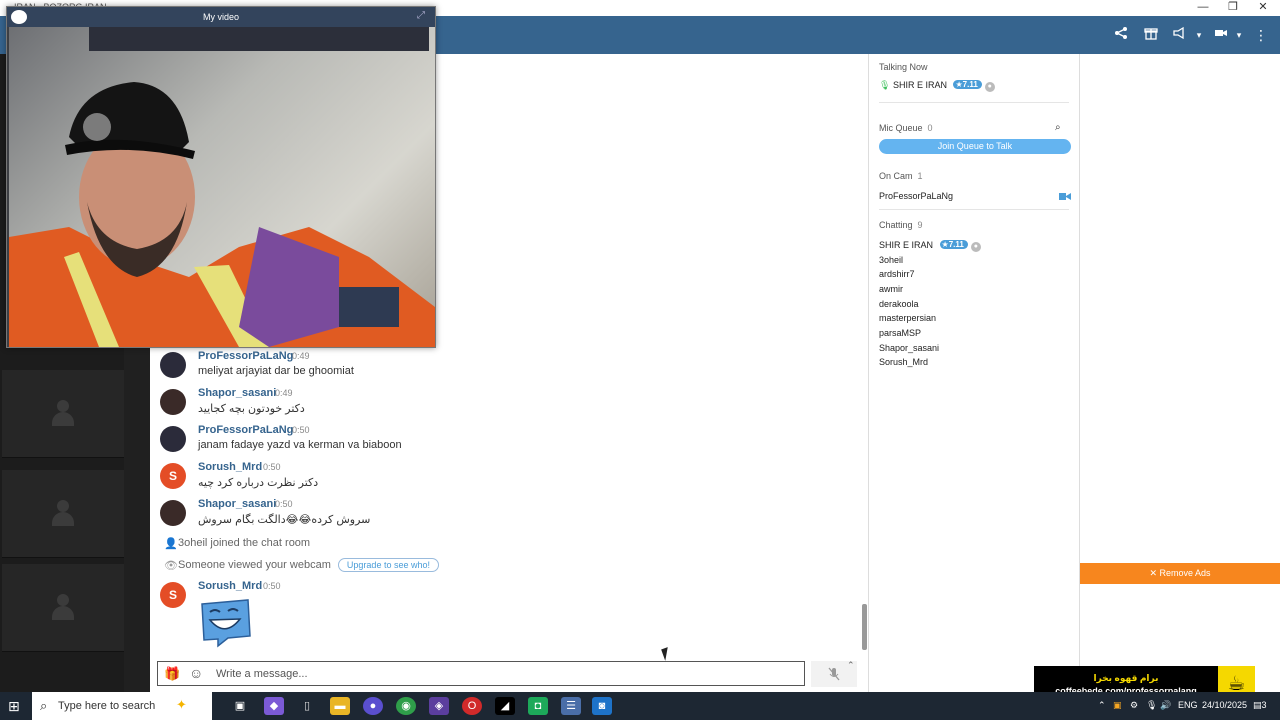  What do you see at coordinates (834, 673) in the screenshot?
I see `mic-button: ⌃` at bounding box center [834, 673].